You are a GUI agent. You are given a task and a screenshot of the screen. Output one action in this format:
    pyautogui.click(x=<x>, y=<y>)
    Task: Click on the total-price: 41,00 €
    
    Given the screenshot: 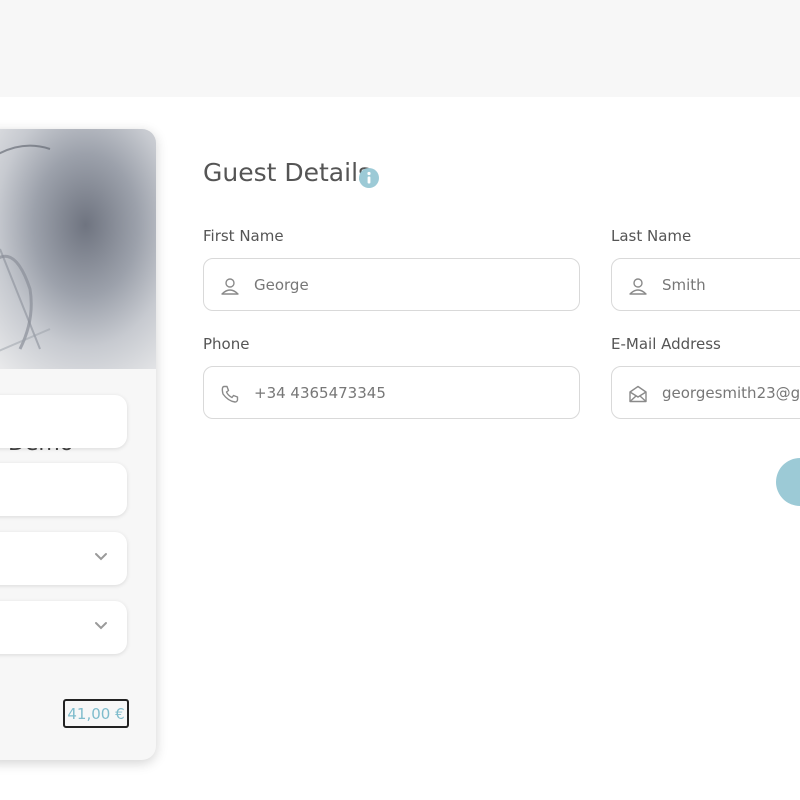 What is the action you would take?
    pyautogui.click(x=96, y=713)
    